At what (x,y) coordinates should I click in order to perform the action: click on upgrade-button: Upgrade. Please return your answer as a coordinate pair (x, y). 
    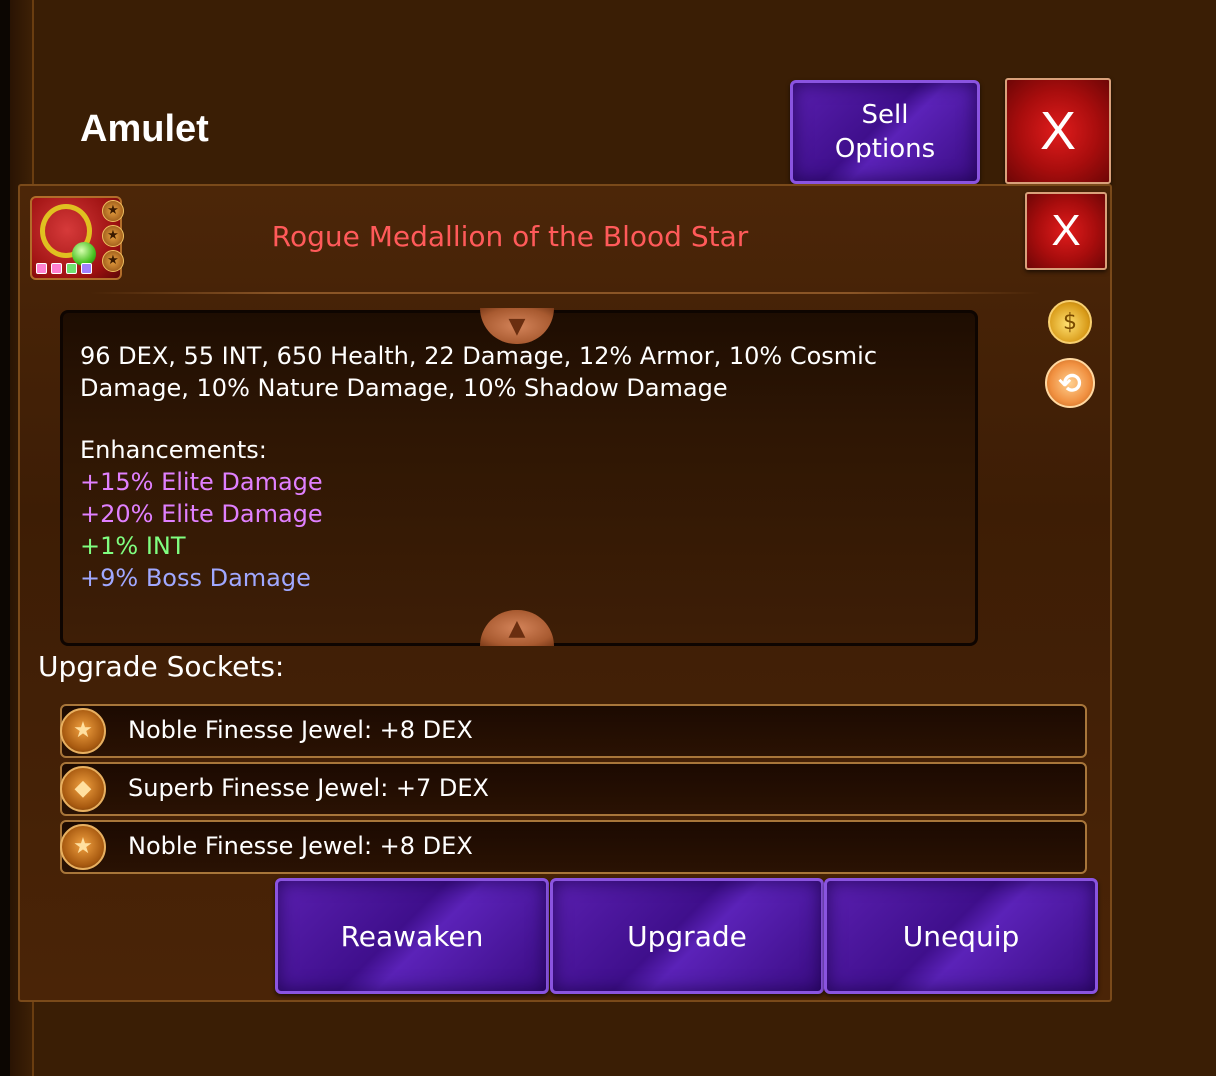
    Looking at the image, I should click on (687, 936).